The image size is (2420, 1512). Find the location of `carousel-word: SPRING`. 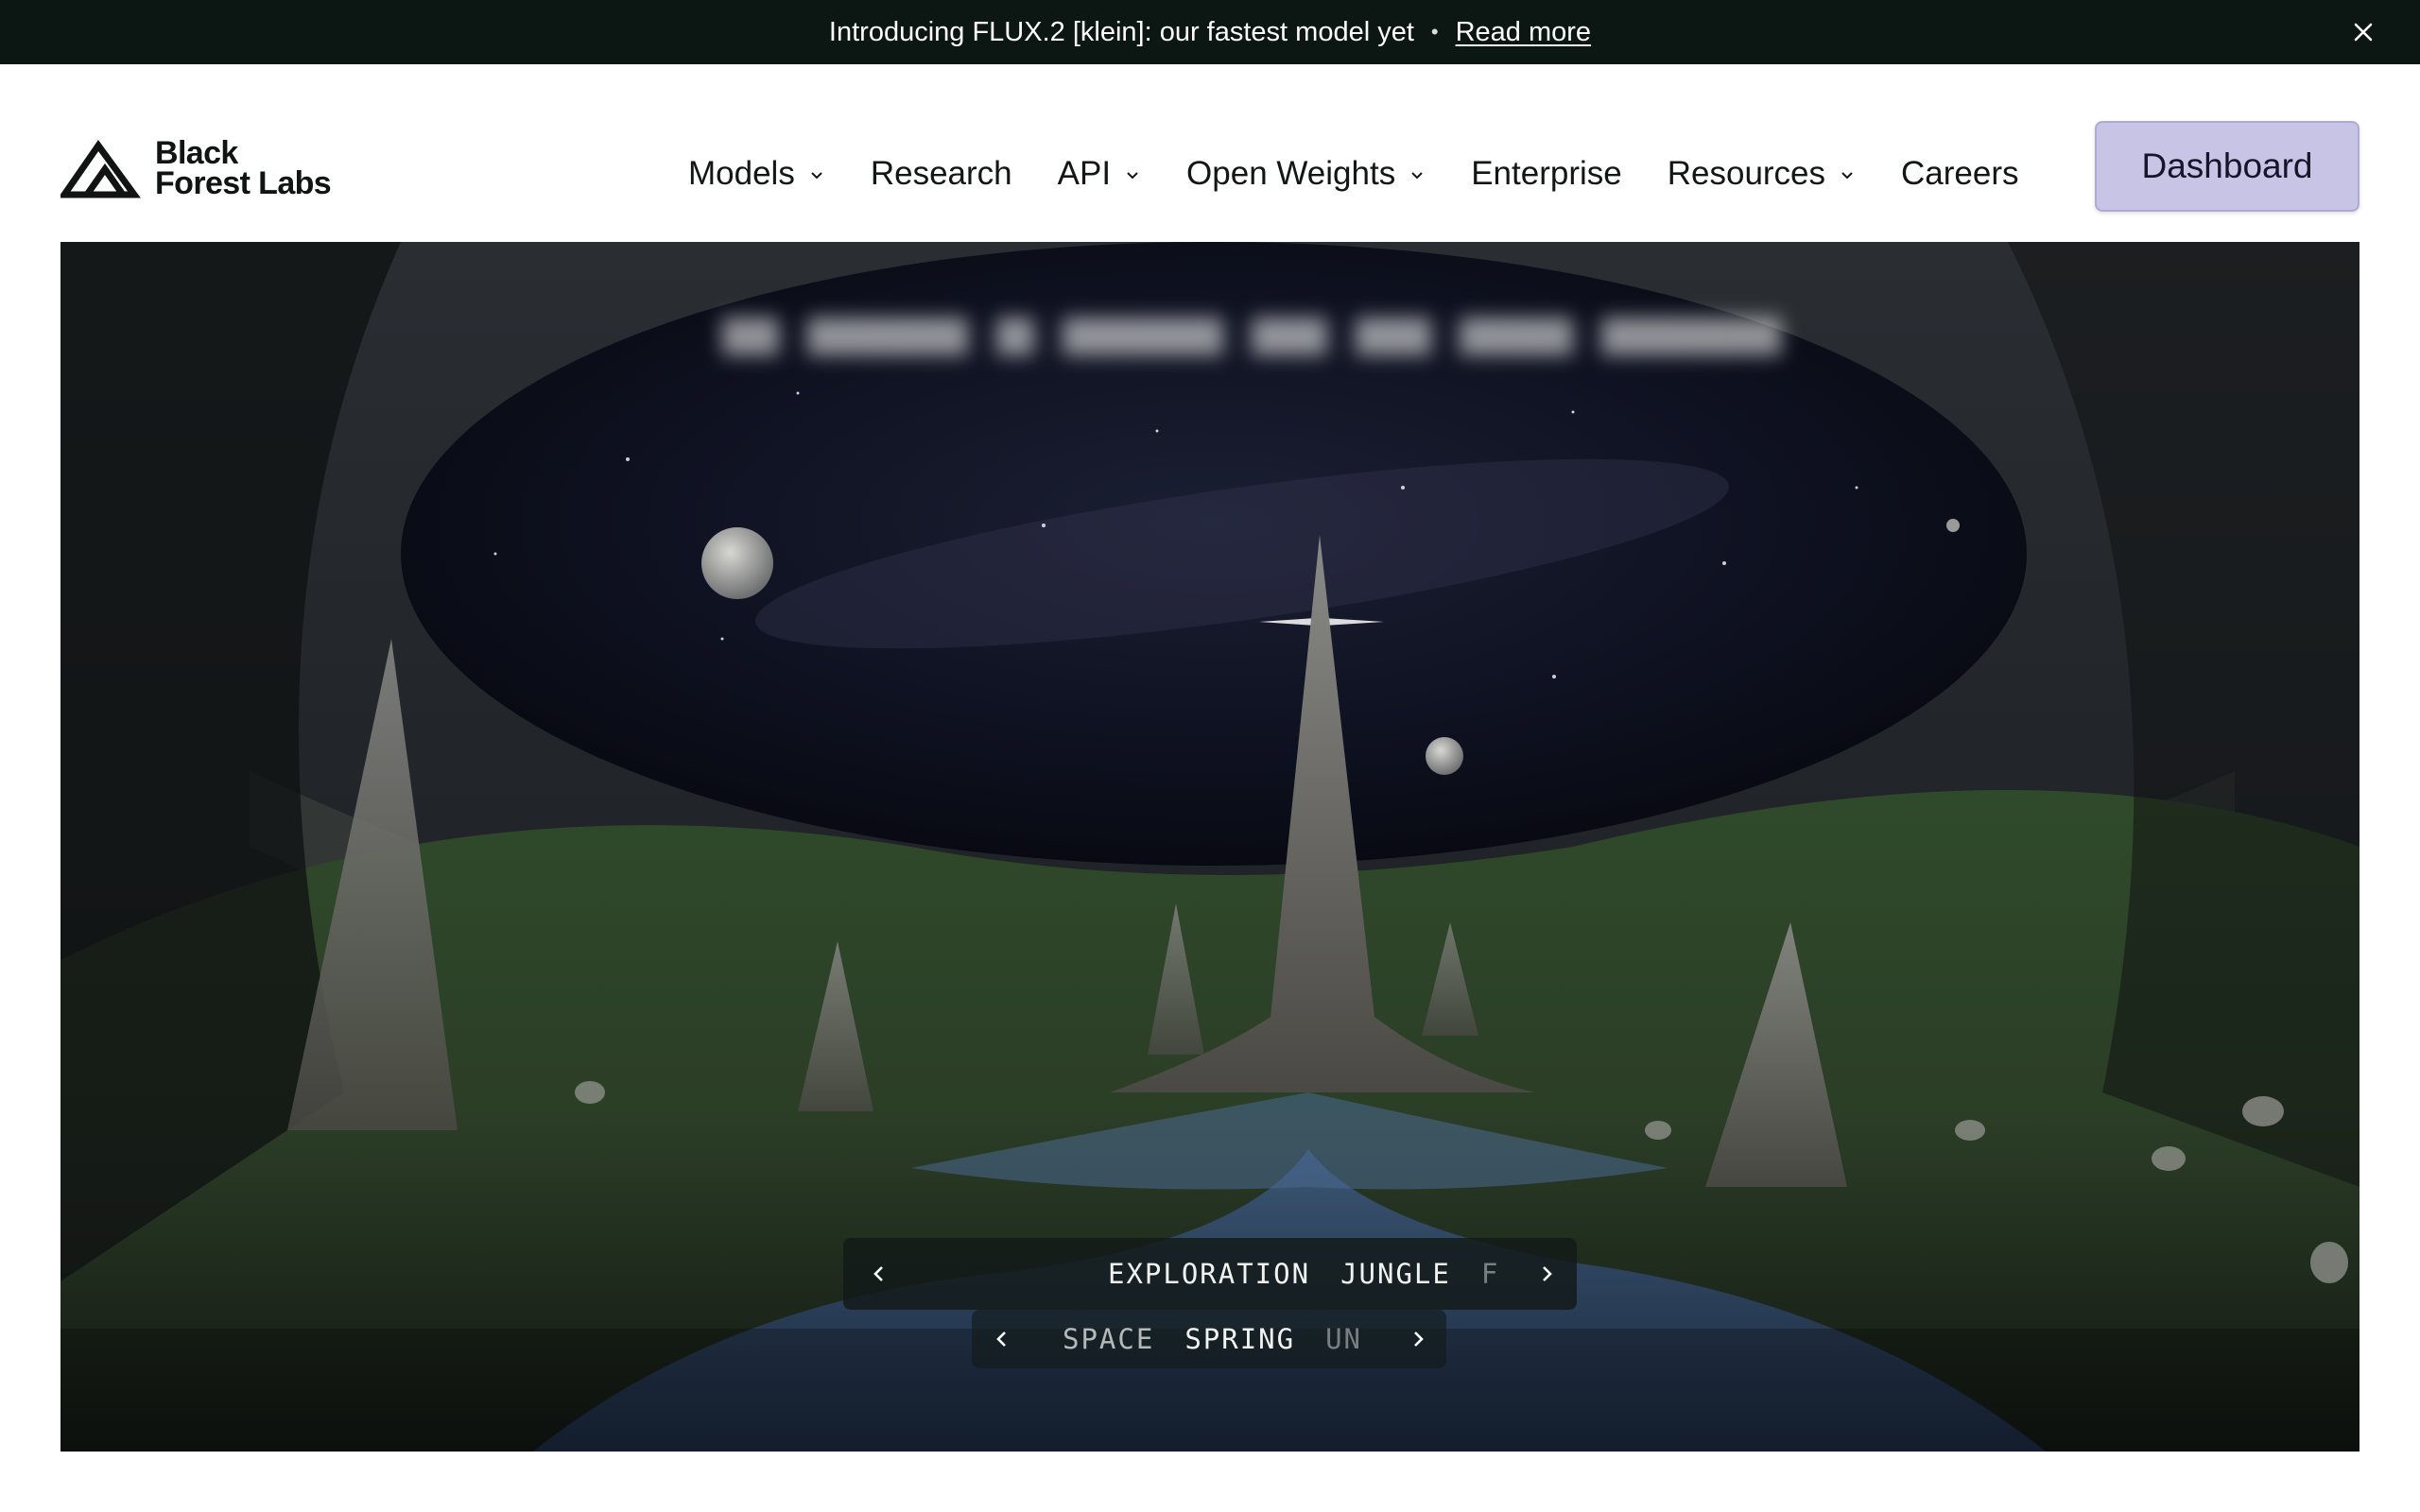

carousel-word: SPRING is located at coordinates (1239, 1339).